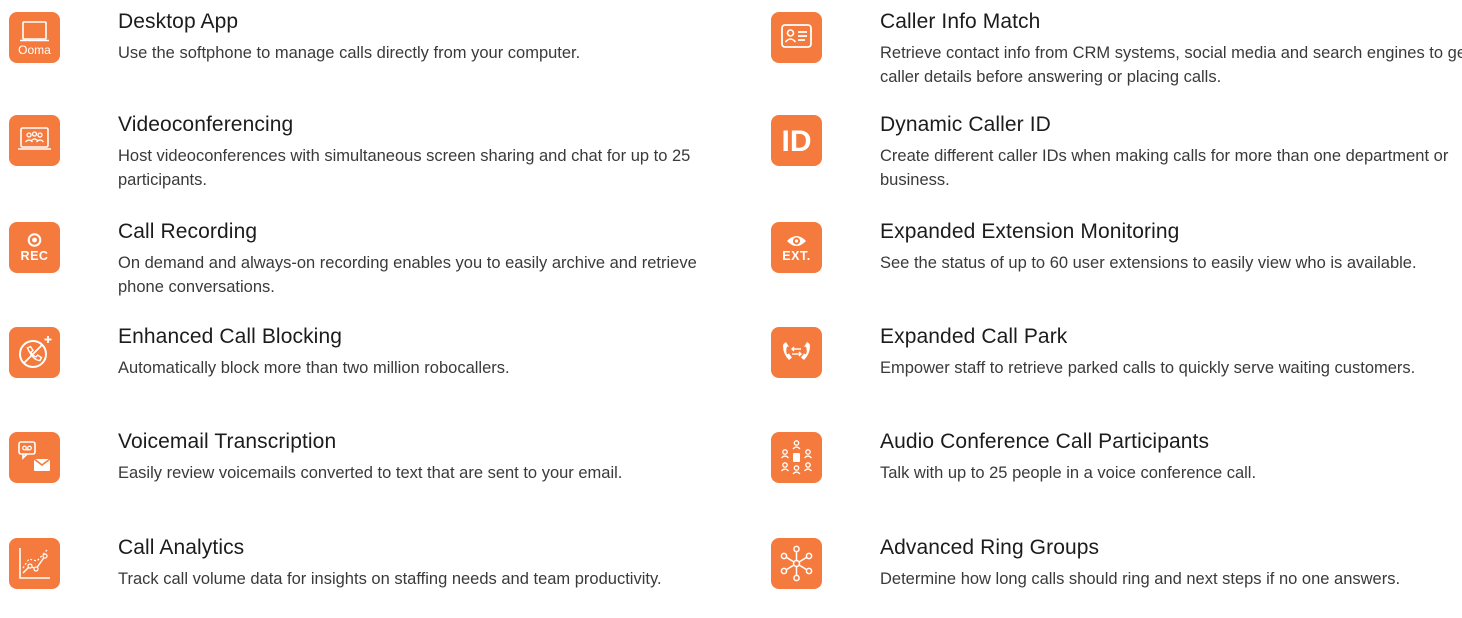 The image size is (1462, 618). Describe the element at coordinates (990, 547) in the screenshot. I see `feature-title: Advanced Ring Groups` at that location.